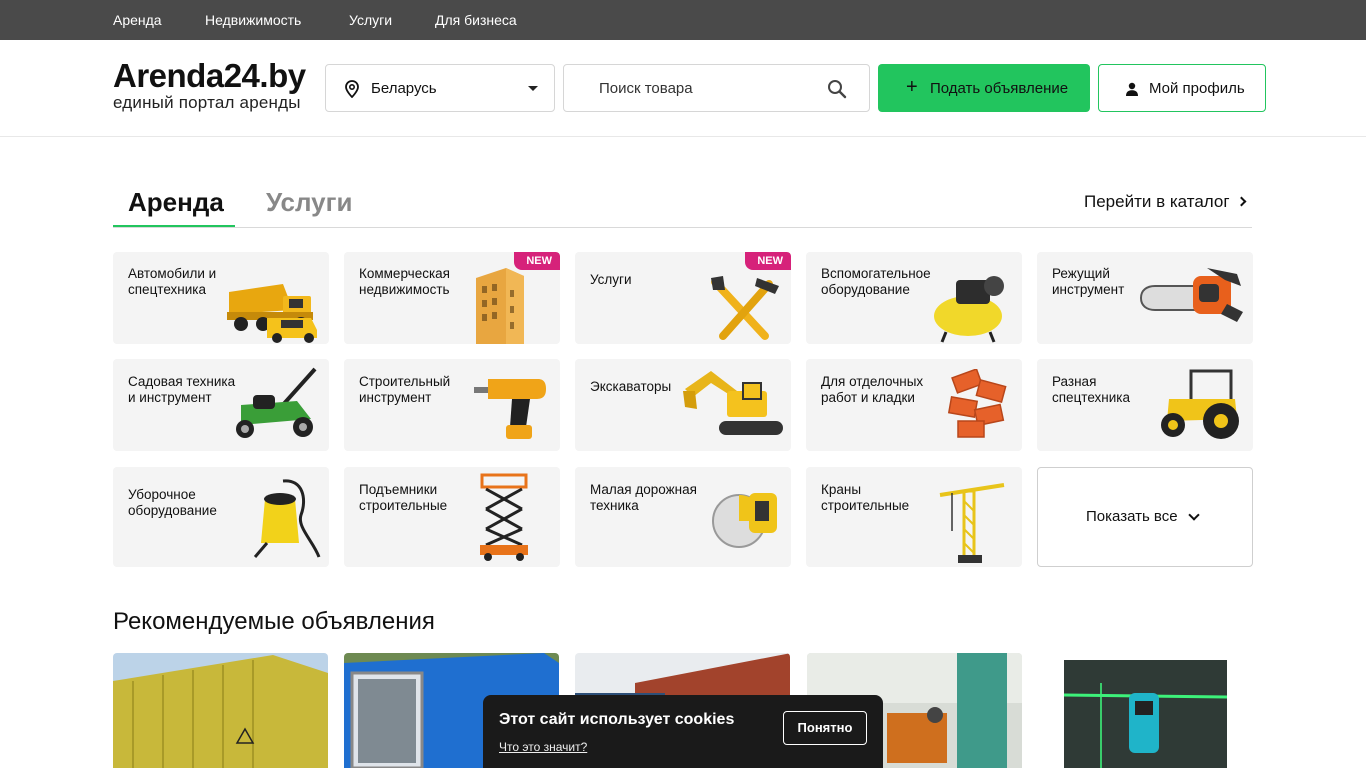 Image resolution: width=1366 pixels, height=768 pixels. Describe the element at coordinates (914, 298) in the screenshot. I see `category-card: Вспомогательное оборудование` at that location.